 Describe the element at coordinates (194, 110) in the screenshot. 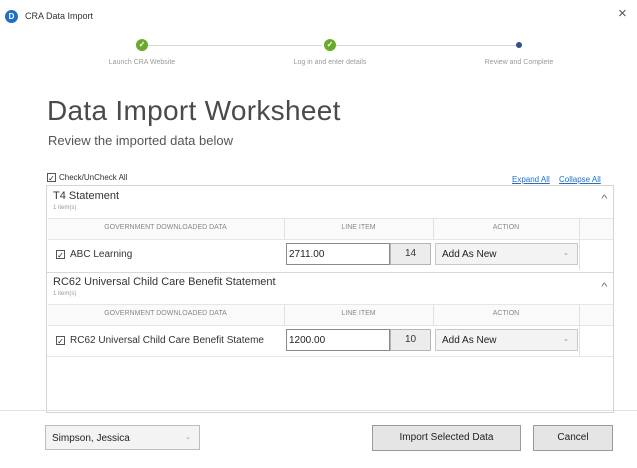

I see `page-title: Data Import Worksheet` at that location.